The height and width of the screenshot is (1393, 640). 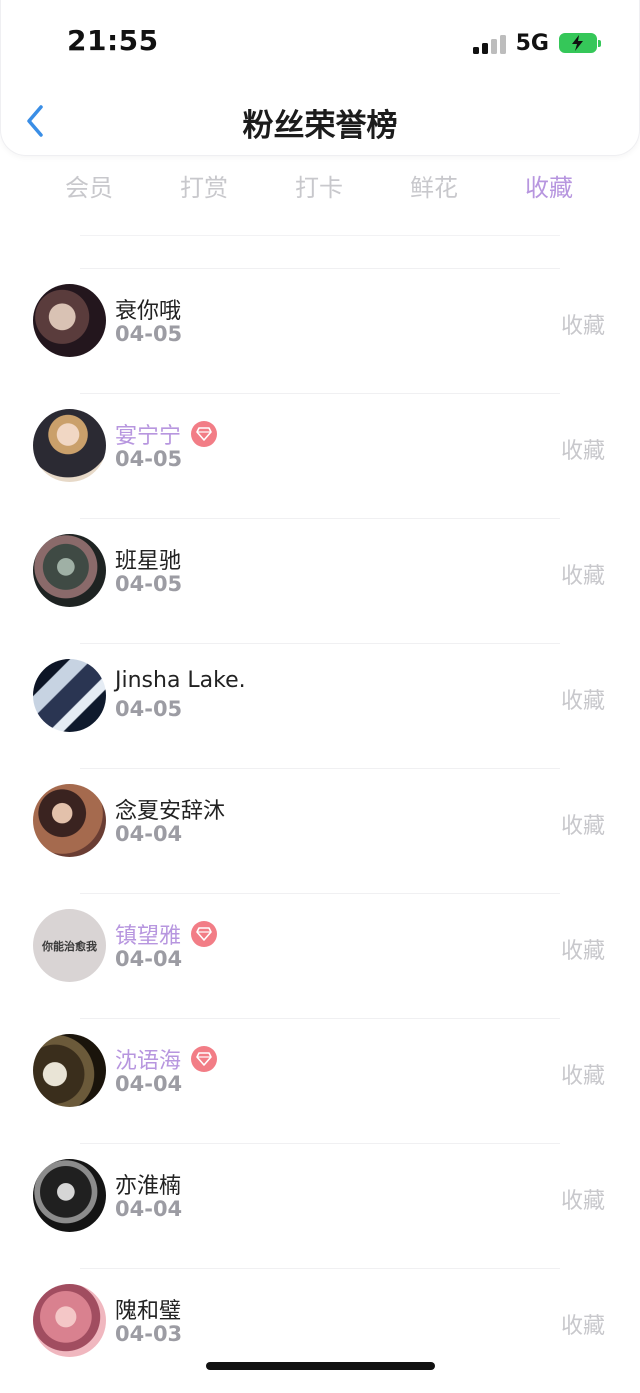 What do you see at coordinates (320, 455) in the screenshot?
I see `list-item: 宴宁宁 04-05 收藏` at bounding box center [320, 455].